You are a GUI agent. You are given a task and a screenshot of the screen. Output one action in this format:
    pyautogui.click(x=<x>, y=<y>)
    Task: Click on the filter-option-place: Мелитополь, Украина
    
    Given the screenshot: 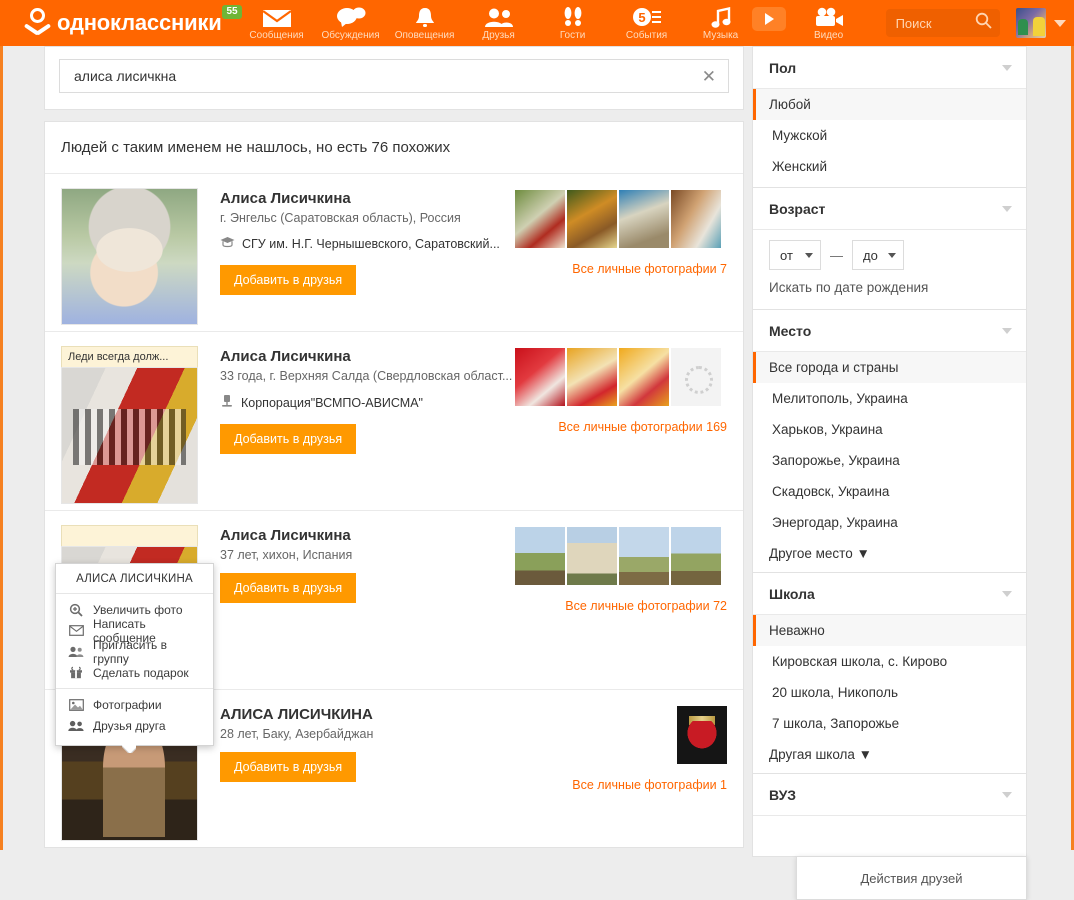 What is the action you would take?
    pyautogui.click(x=889, y=398)
    